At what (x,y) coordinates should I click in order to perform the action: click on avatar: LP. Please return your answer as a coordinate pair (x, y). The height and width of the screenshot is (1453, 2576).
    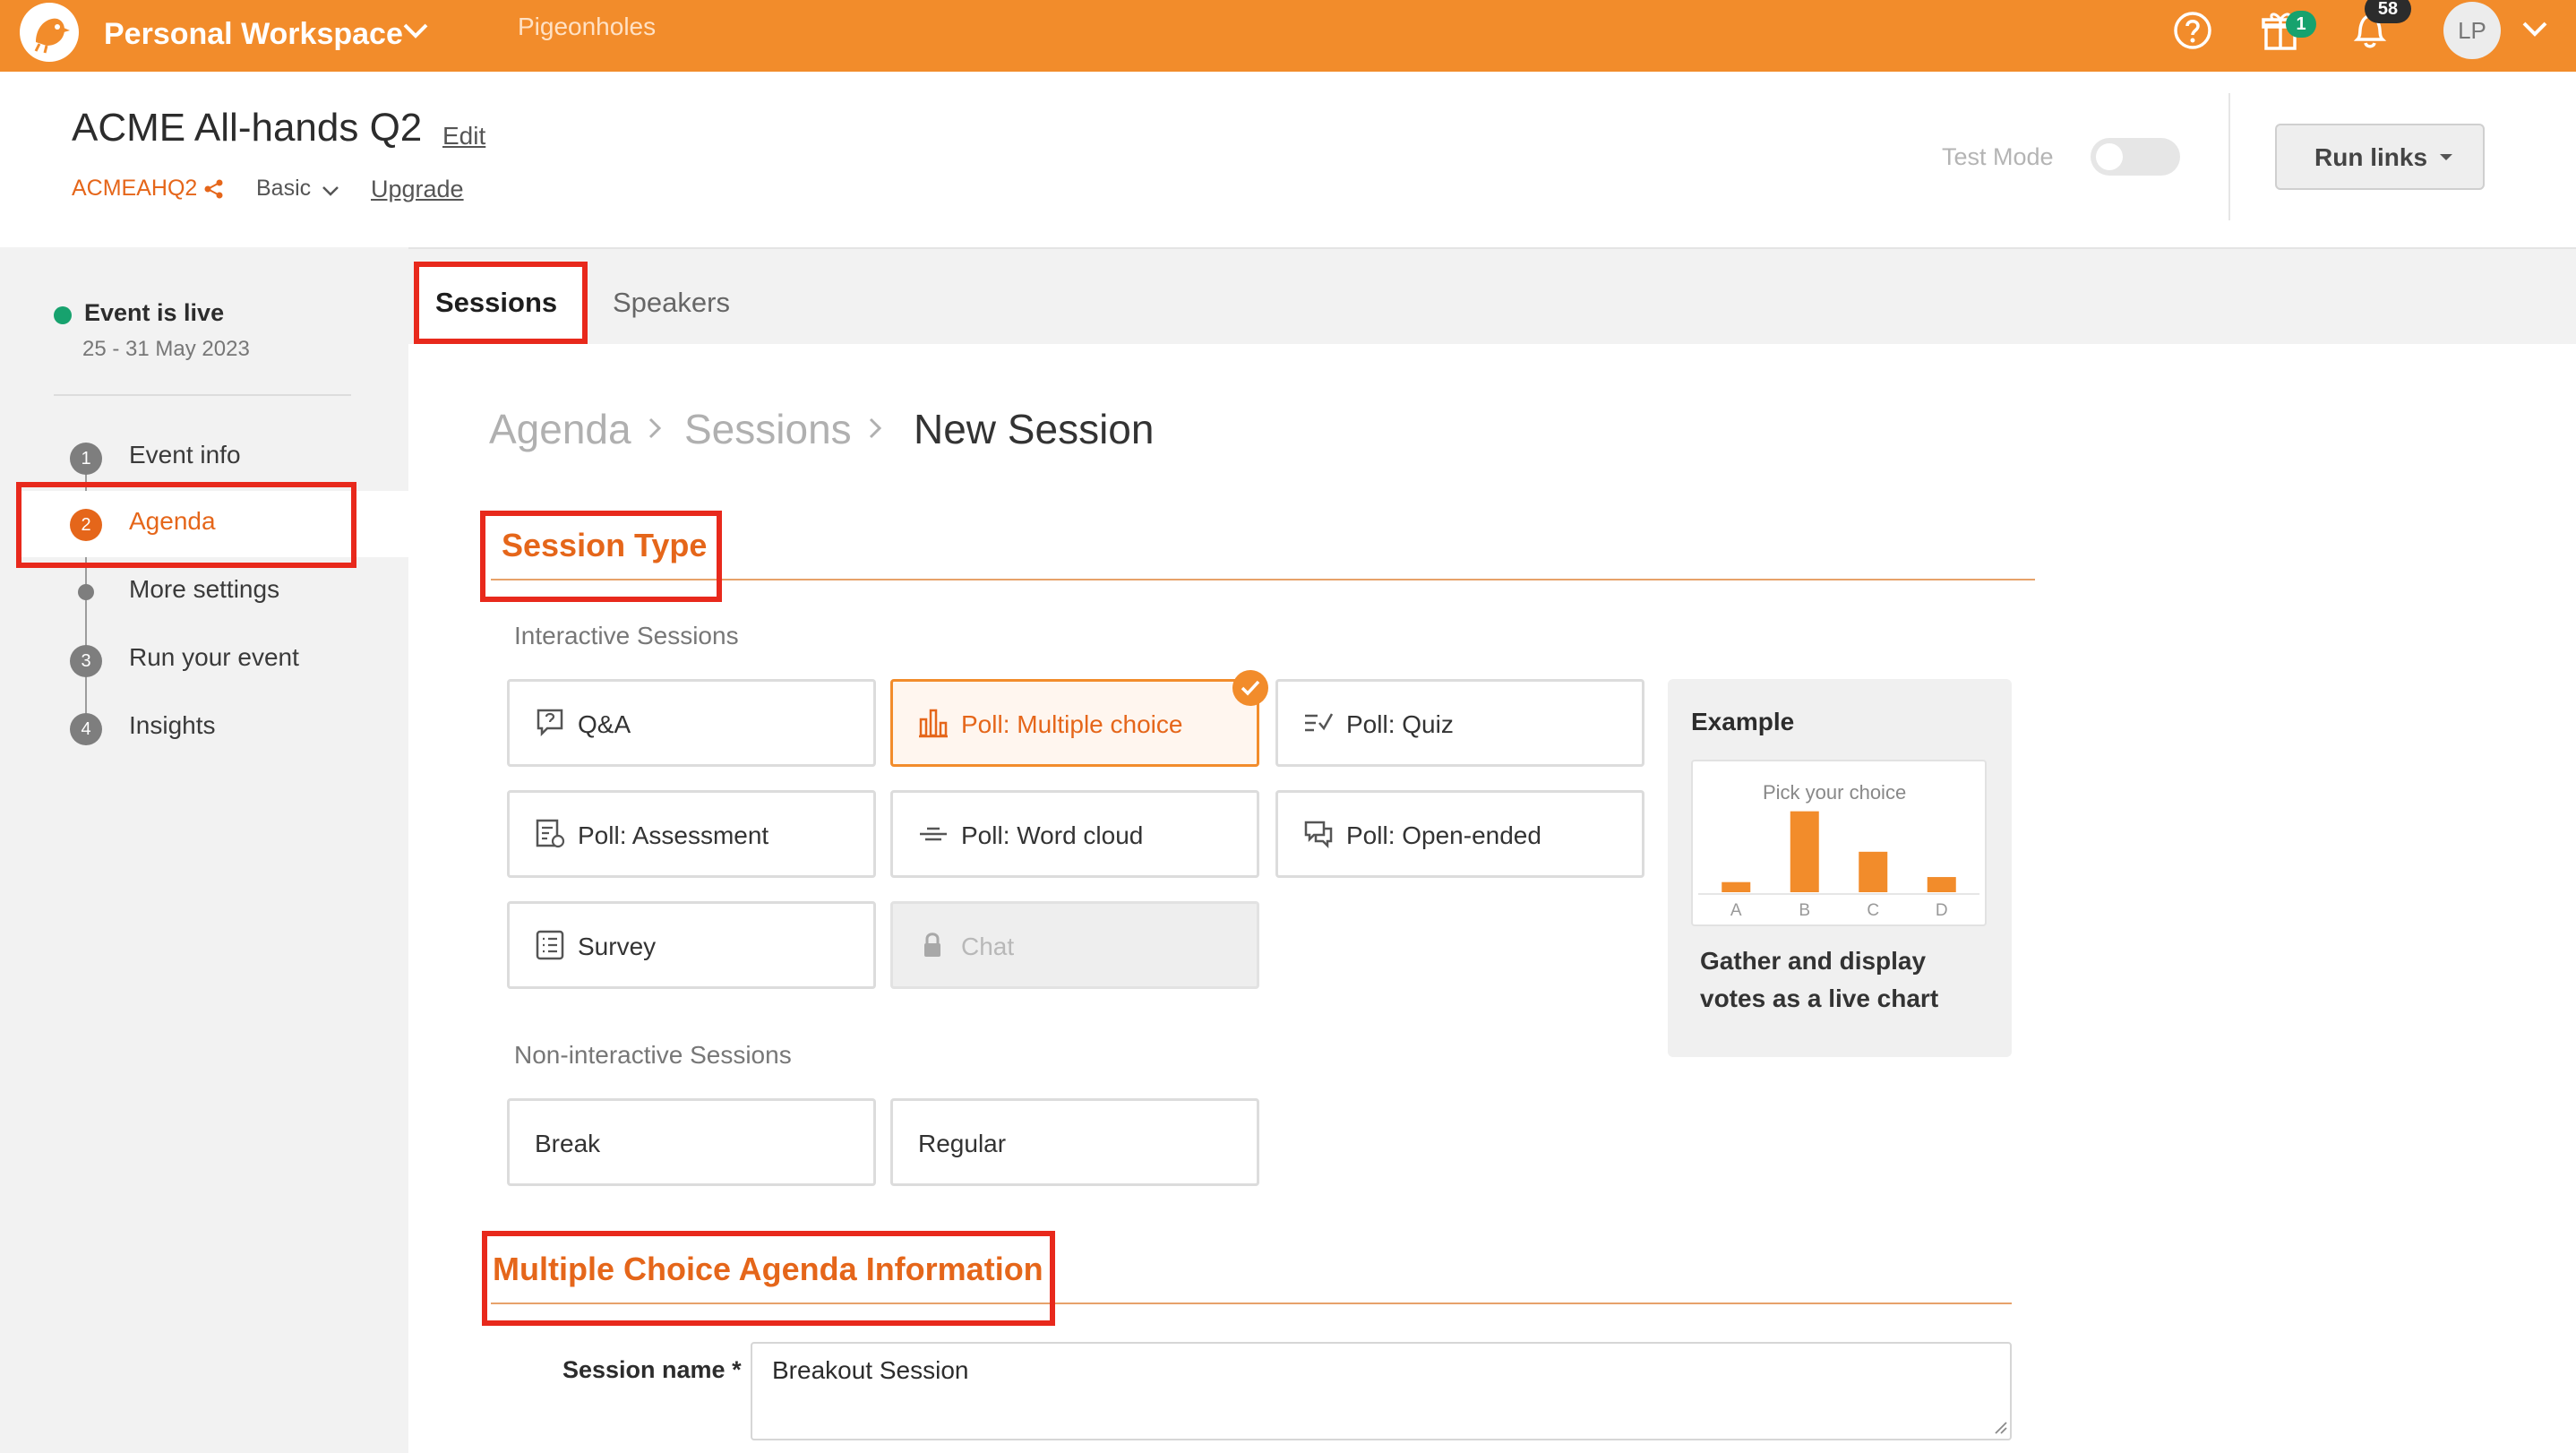
    Looking at the image, I should click on (2472, 30).